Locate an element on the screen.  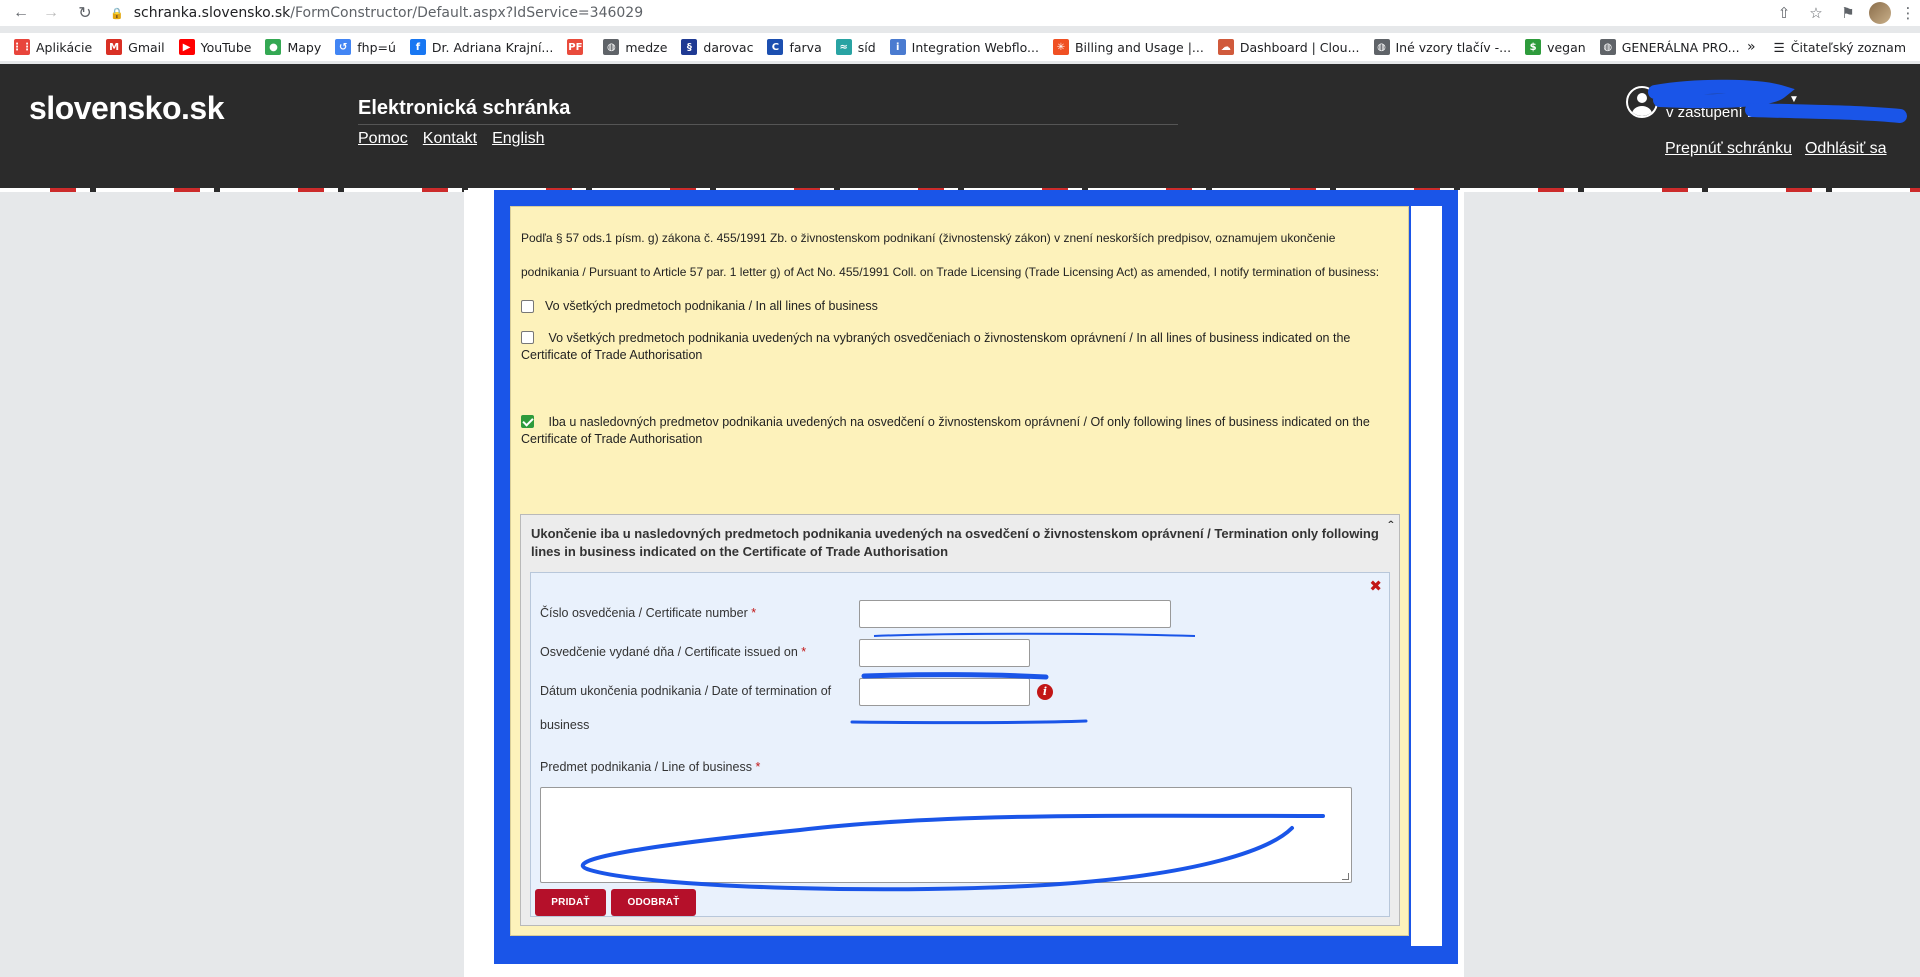
cloud-icon: ☁ is located at coordinates (1225, 47).